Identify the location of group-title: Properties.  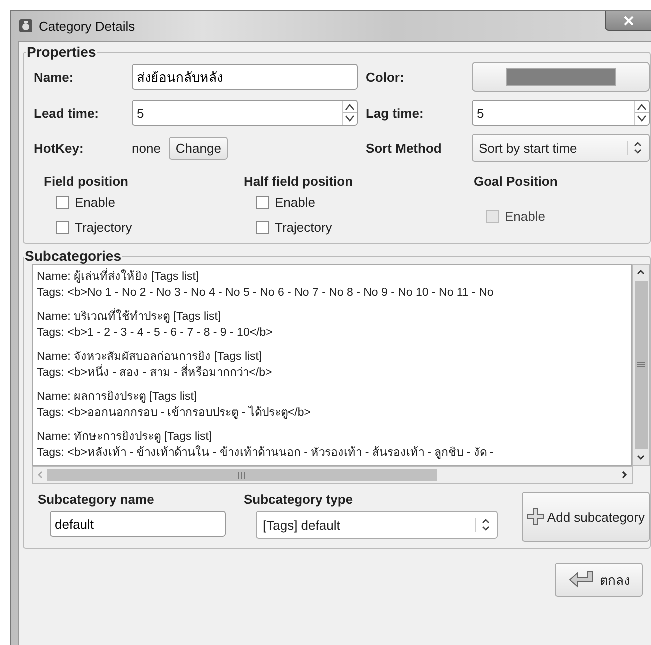
(62, 52).